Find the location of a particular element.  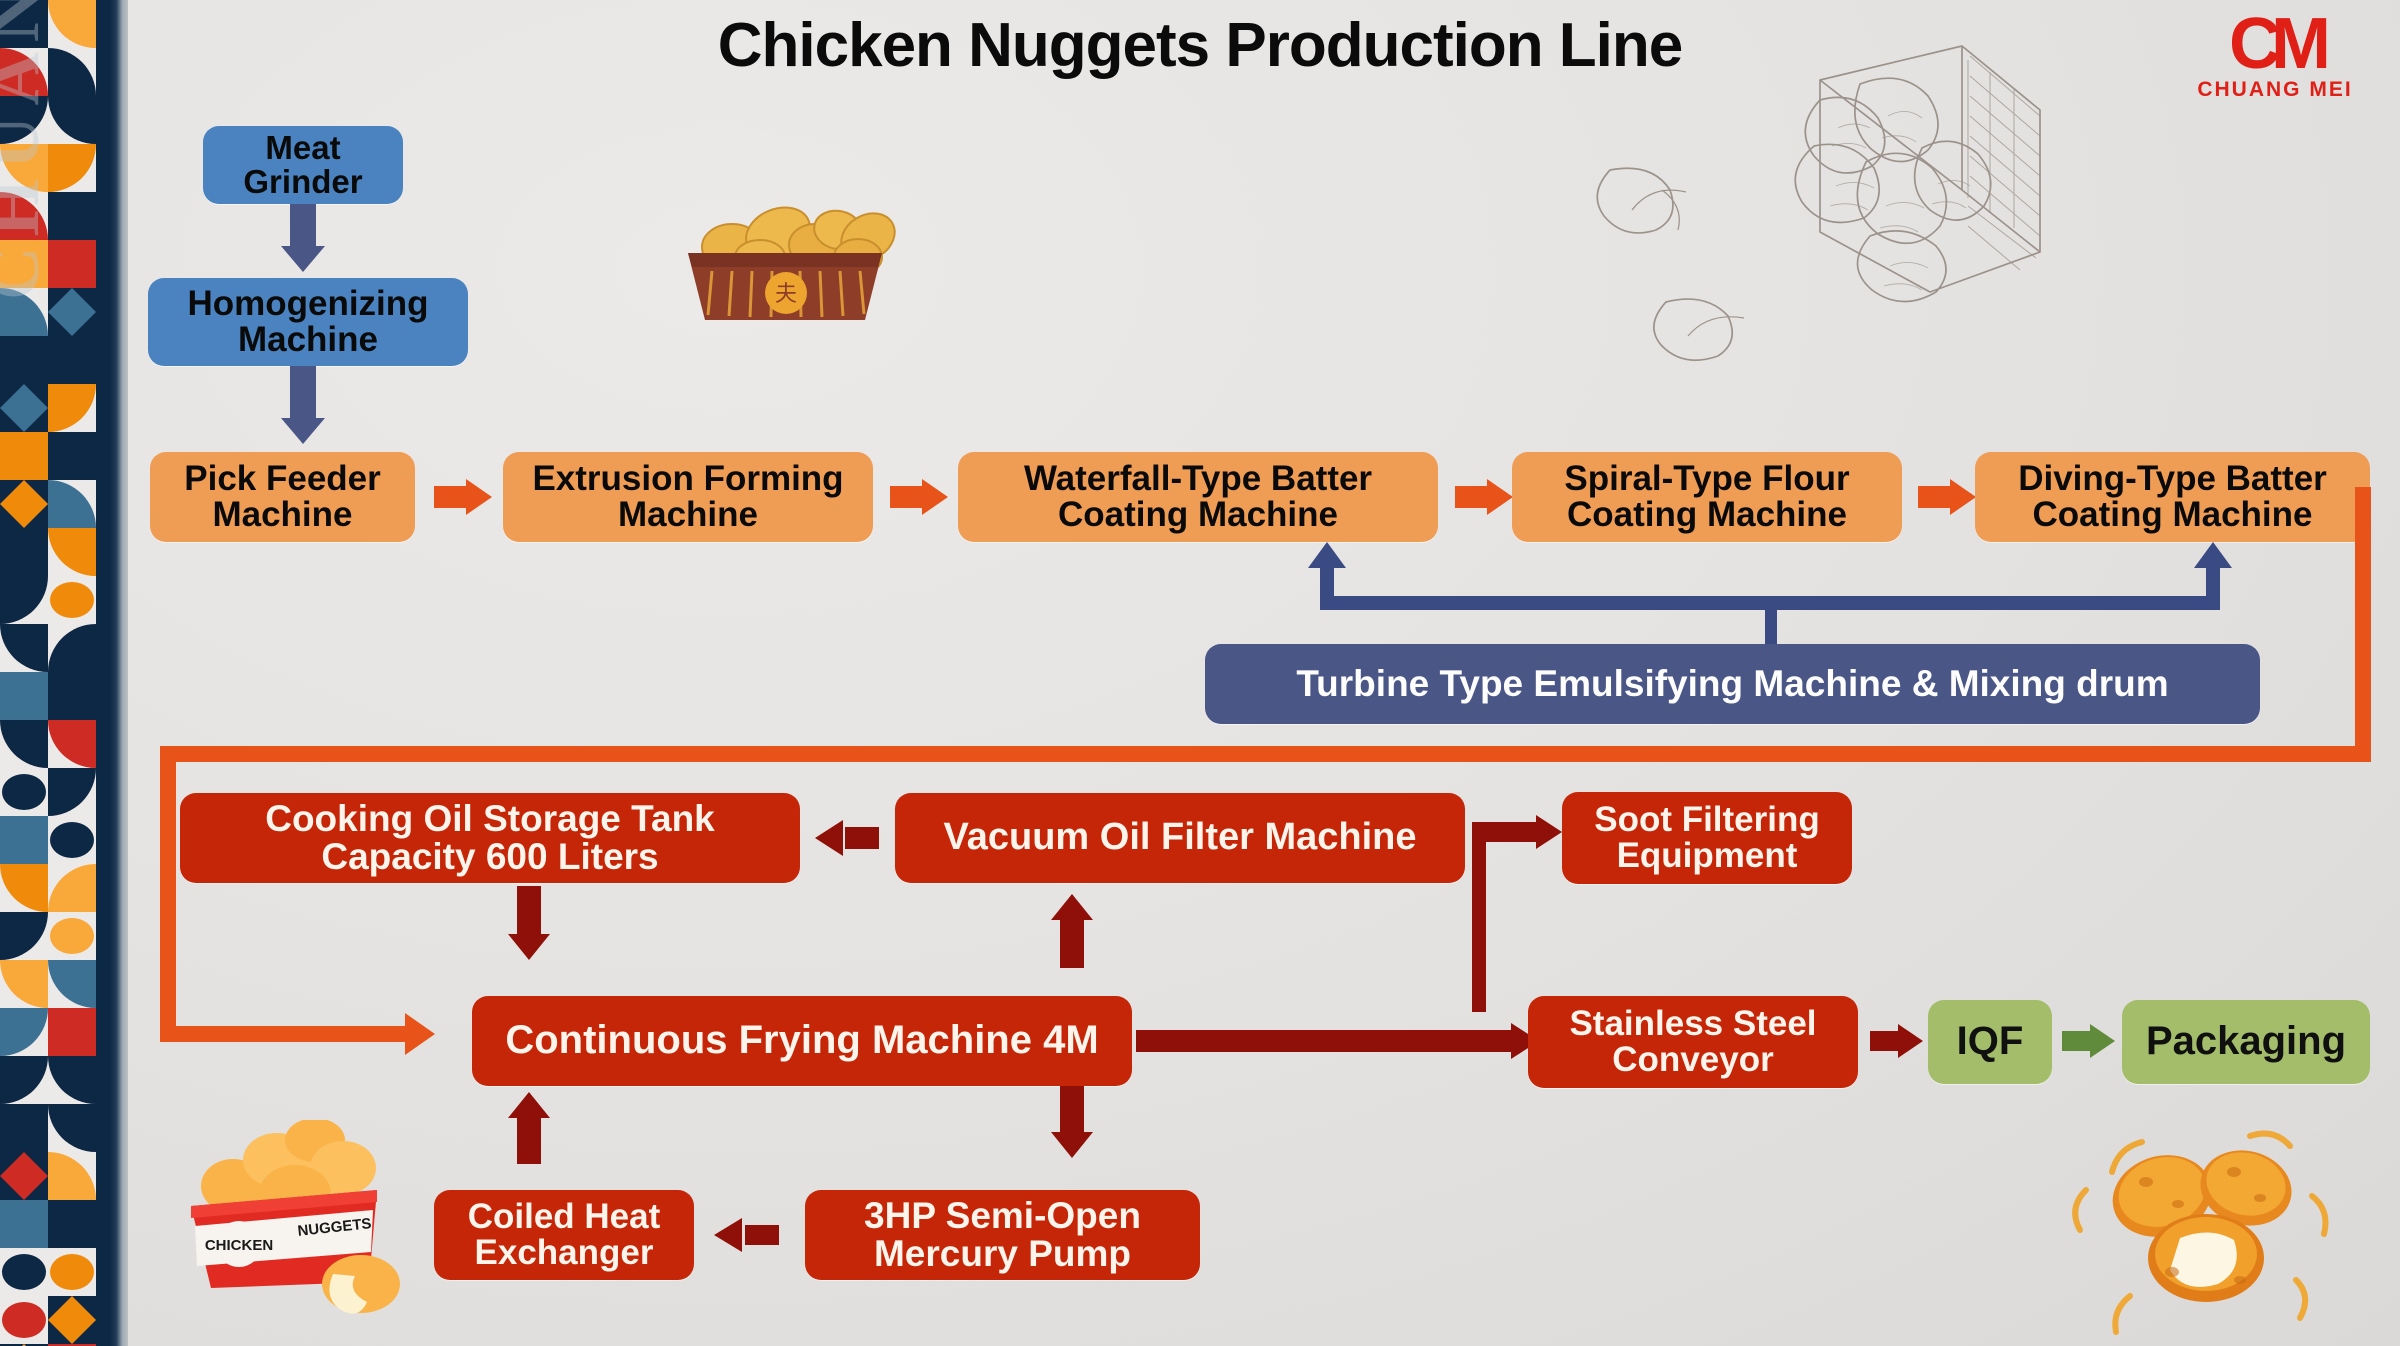

node-vacuum-oil-filter-machine: Vacuum Oil Filter Machine is located at coordinates (1180, 838).